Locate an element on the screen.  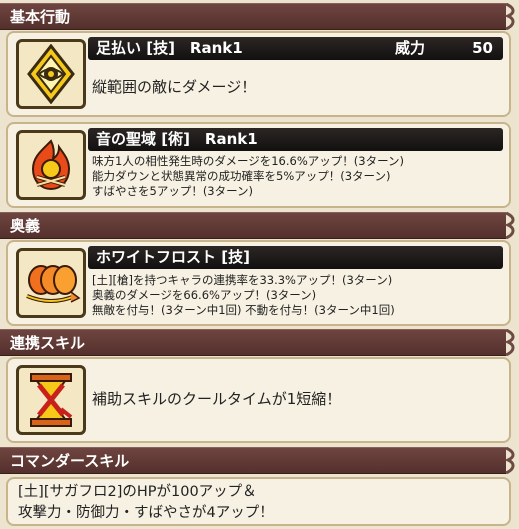
section-title-link: 連携スキル is located at coordinates (48, 343).